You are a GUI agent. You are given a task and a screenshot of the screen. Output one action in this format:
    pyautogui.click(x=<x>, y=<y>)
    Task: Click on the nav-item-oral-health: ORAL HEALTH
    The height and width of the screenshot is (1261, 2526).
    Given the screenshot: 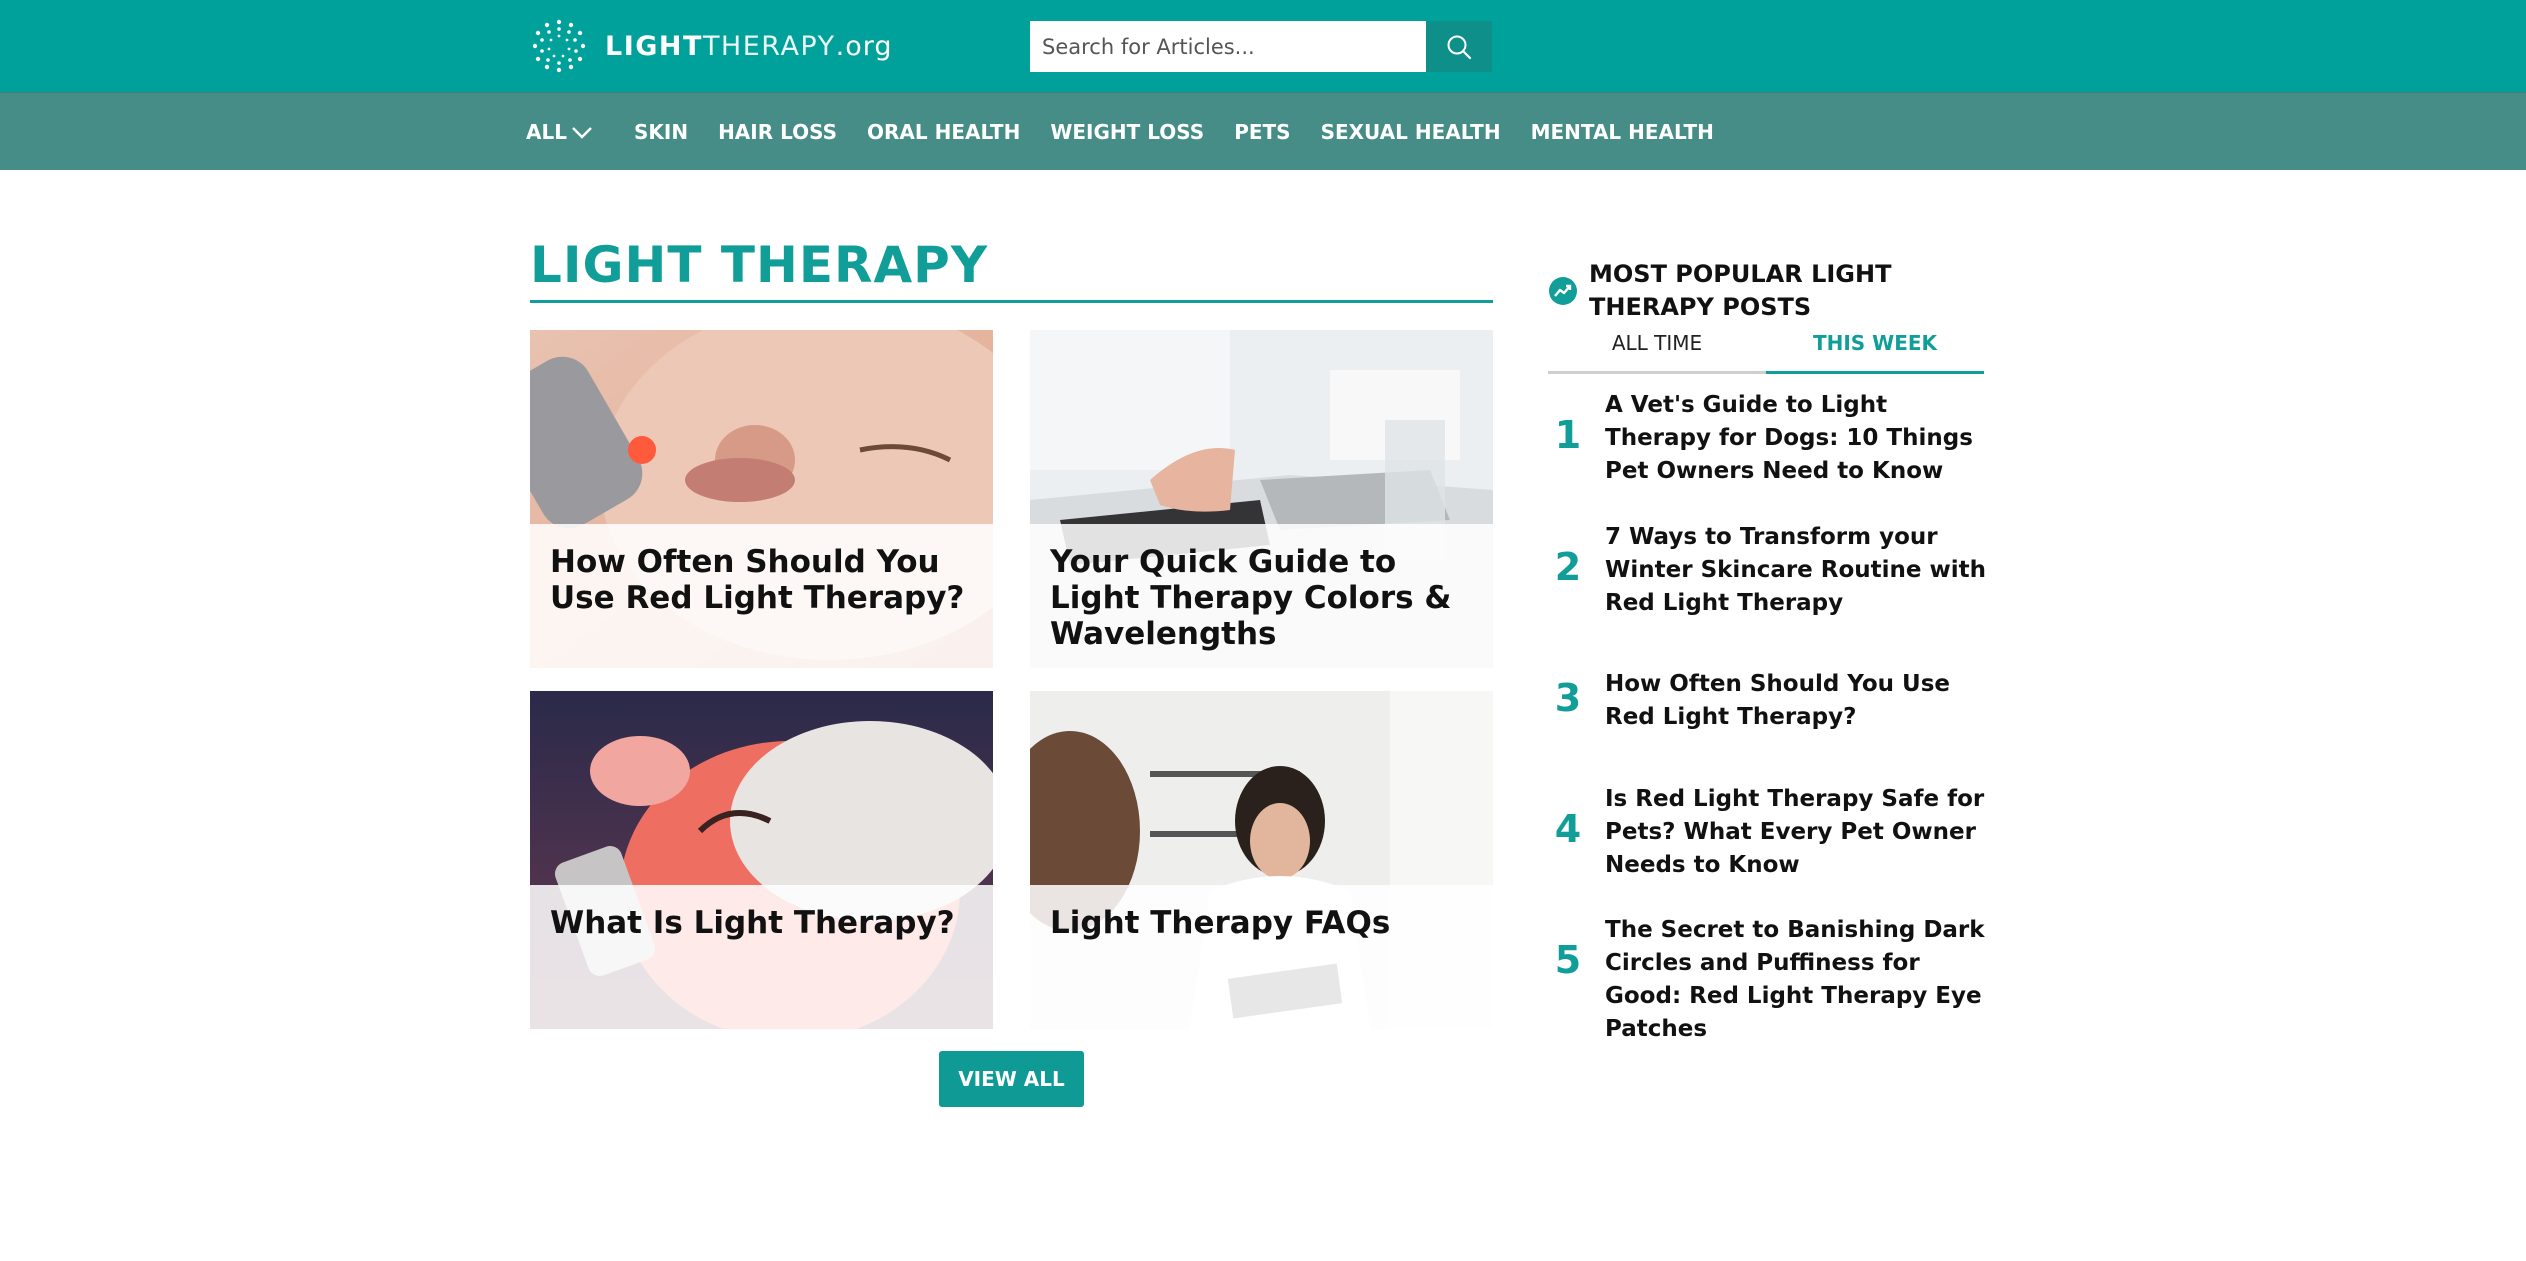 What is the action you would take?
    pyautogui.click(x=943, y=132)
    